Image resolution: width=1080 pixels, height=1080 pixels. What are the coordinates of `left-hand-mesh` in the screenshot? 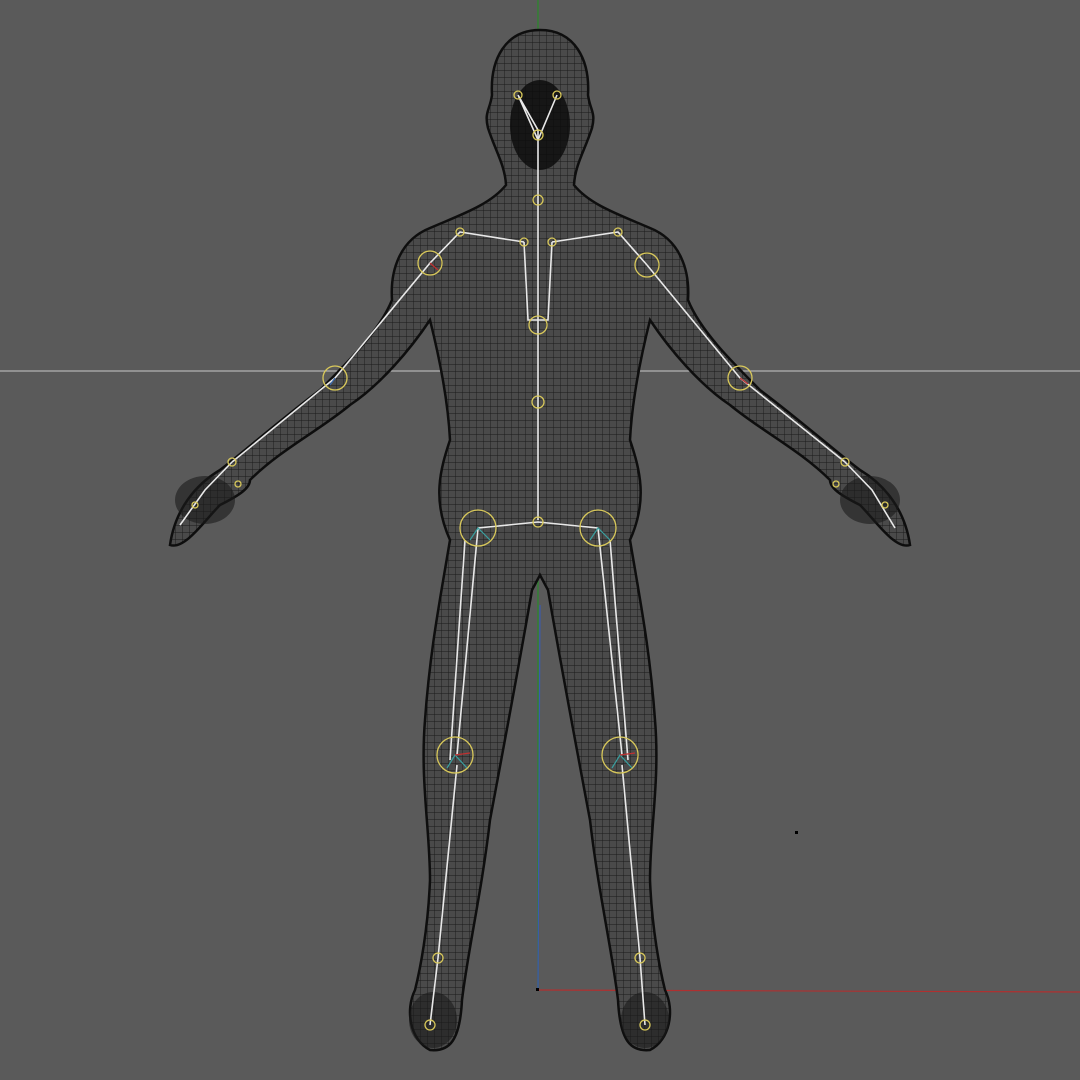 It's located at (205, 500).